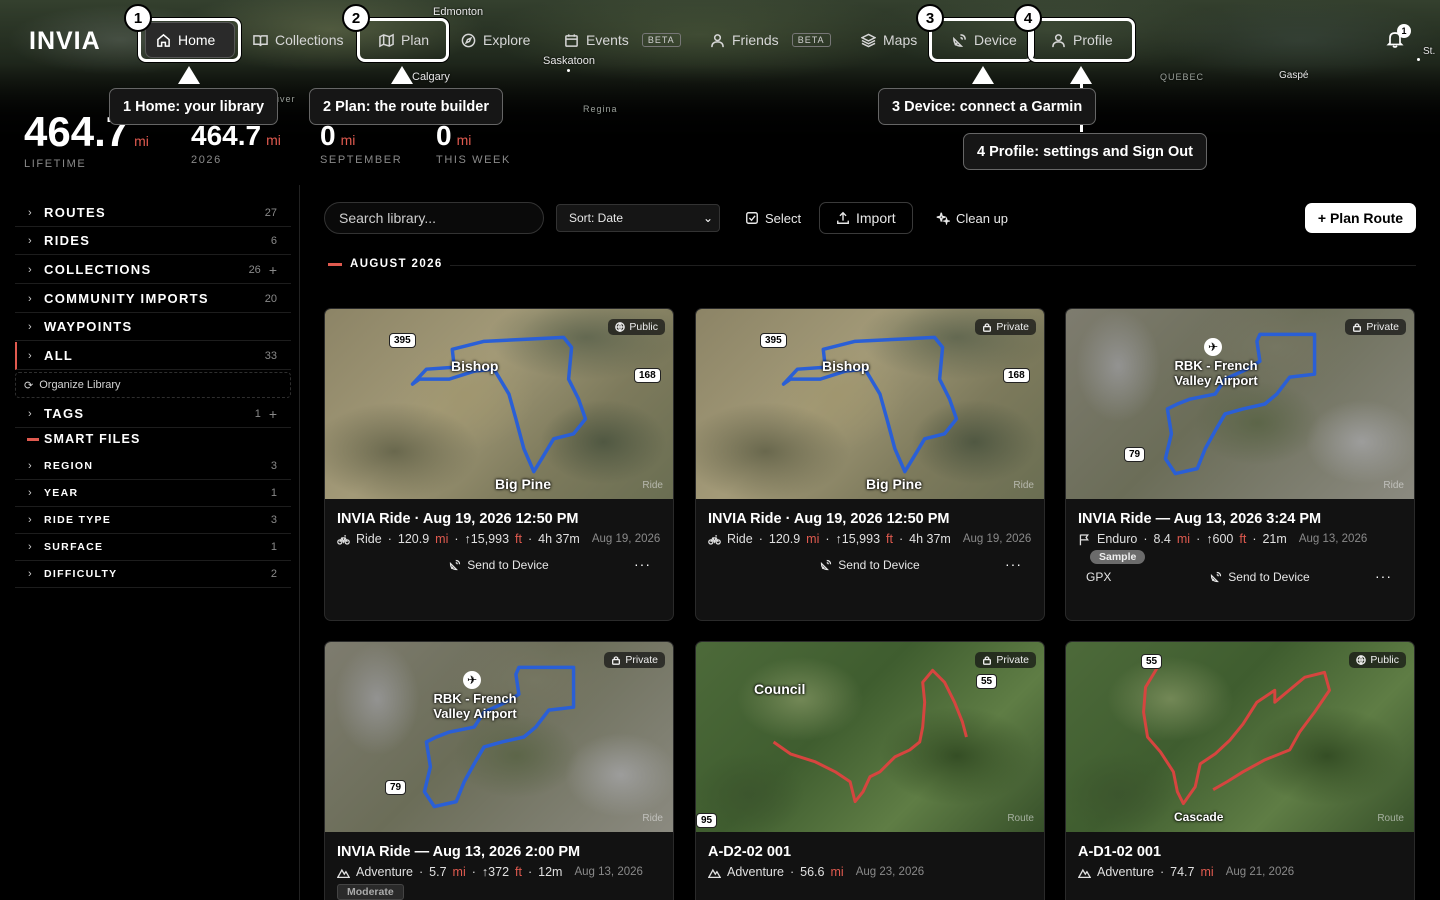  I want to click on sidebar-item-label: YEAR, so click(61, 493).